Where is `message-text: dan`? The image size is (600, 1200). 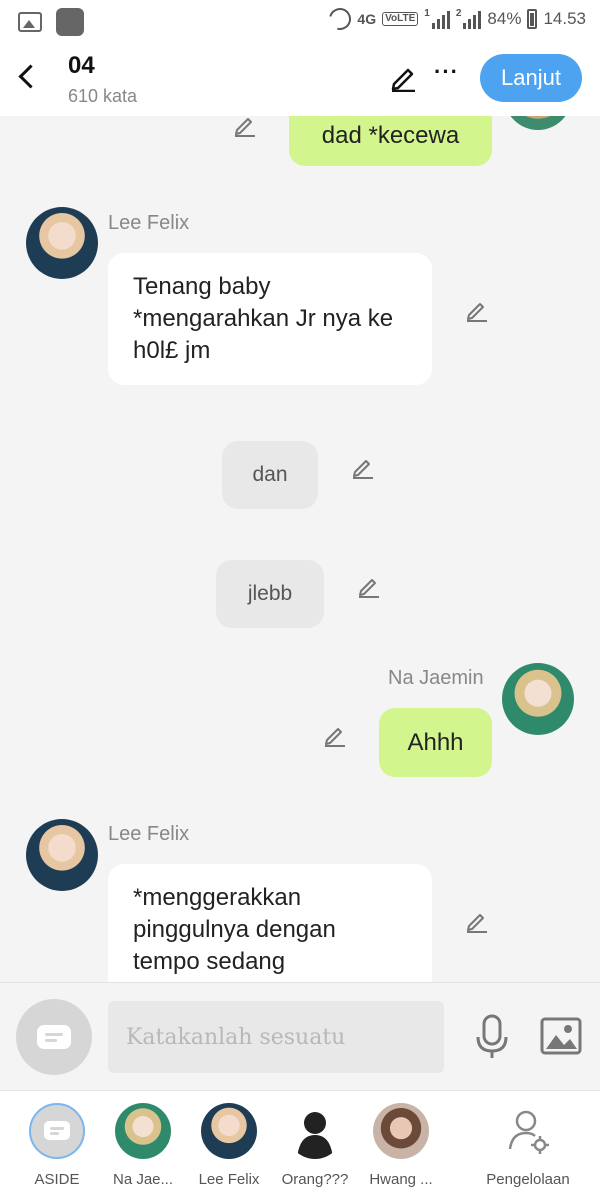
message-text: dan is located at coordinates (270, 474).